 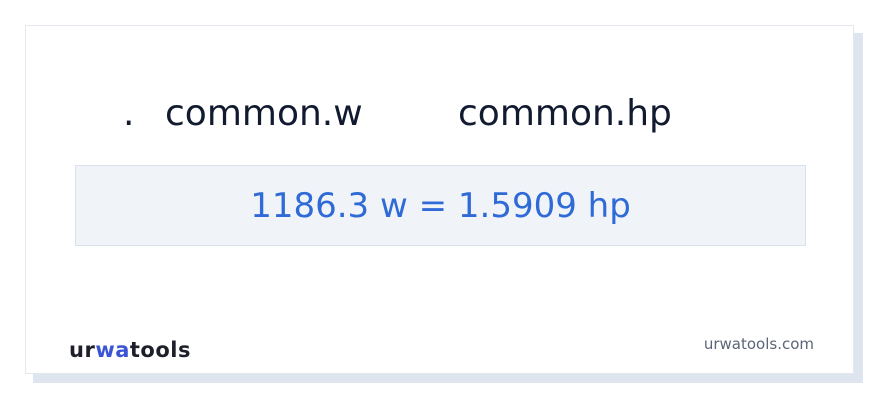 I want to click on urwatools-logo: urwatools, so click(x=130, y=350).